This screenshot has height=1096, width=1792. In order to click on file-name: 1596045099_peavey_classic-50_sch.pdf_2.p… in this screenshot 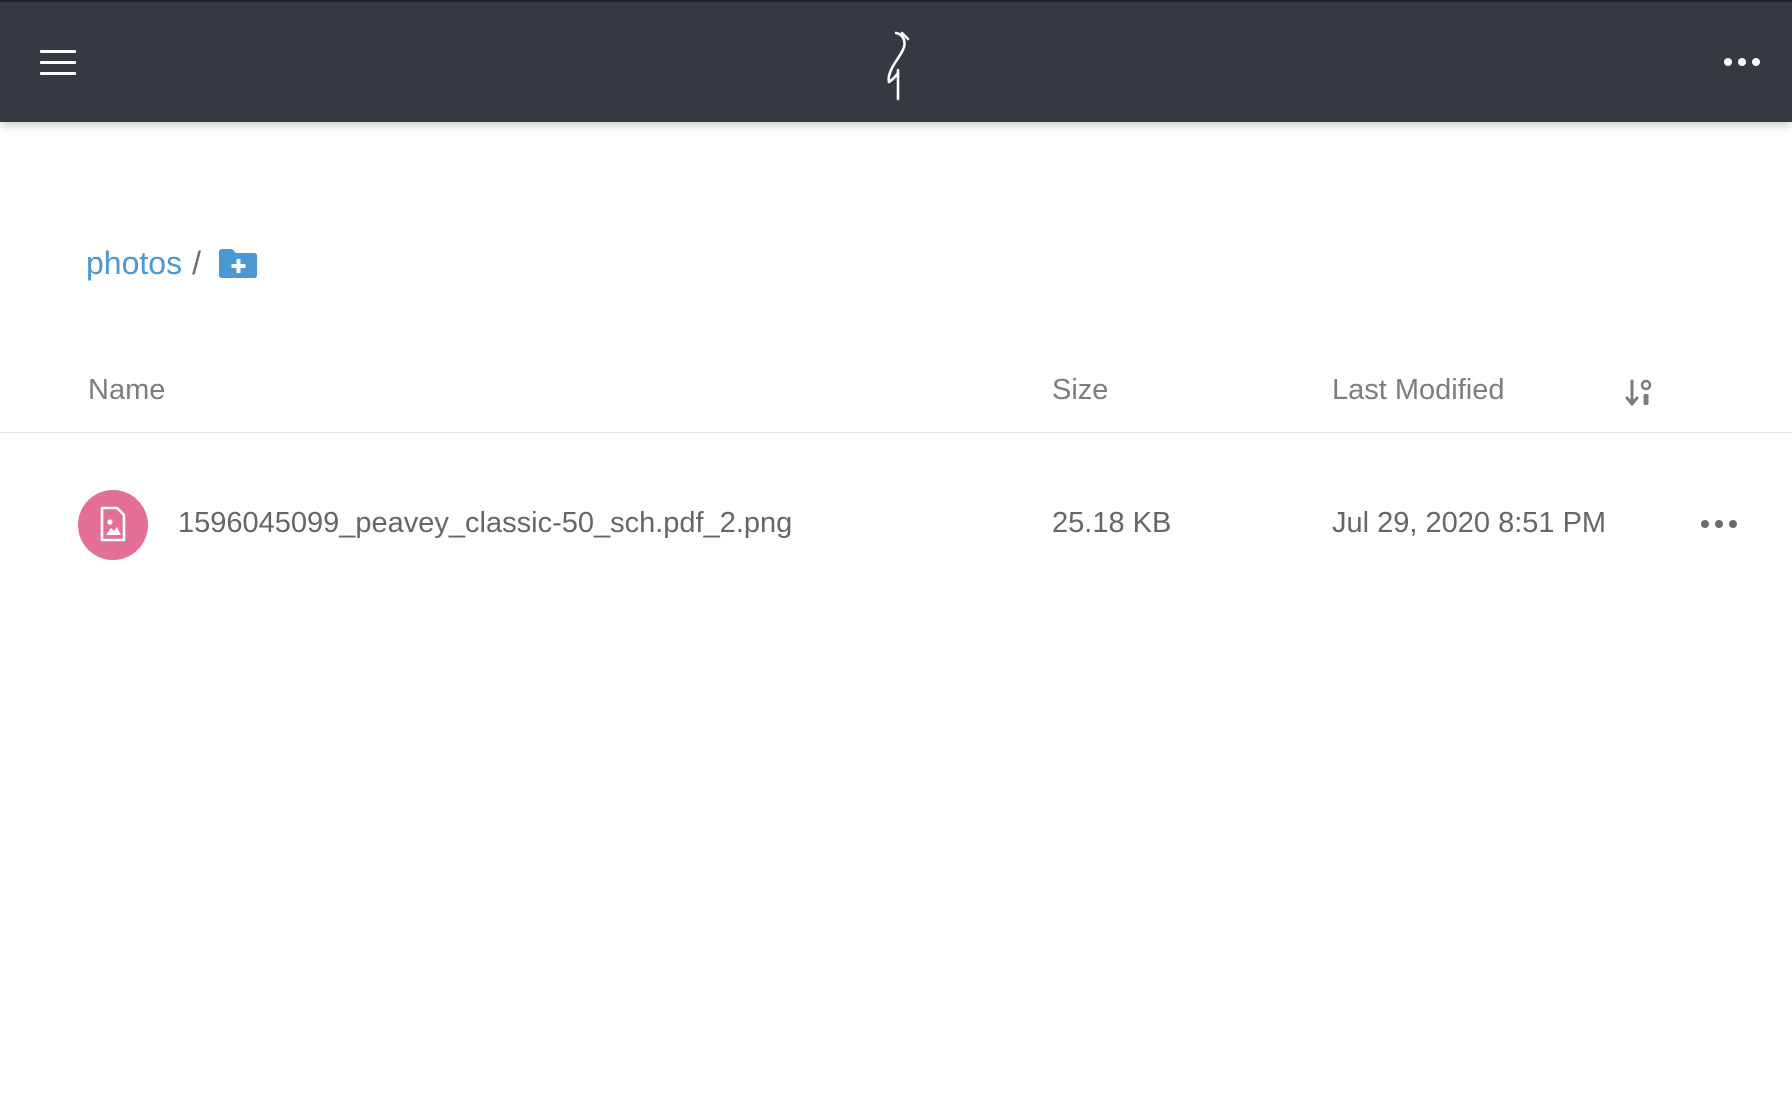, I will do `click(485, 523)`.